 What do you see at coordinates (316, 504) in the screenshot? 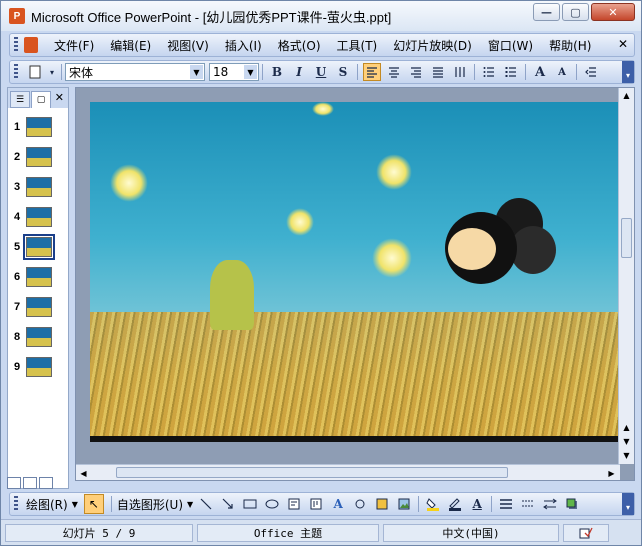
I see `vertical-textbox-icon` at bounding box center [316, 504].